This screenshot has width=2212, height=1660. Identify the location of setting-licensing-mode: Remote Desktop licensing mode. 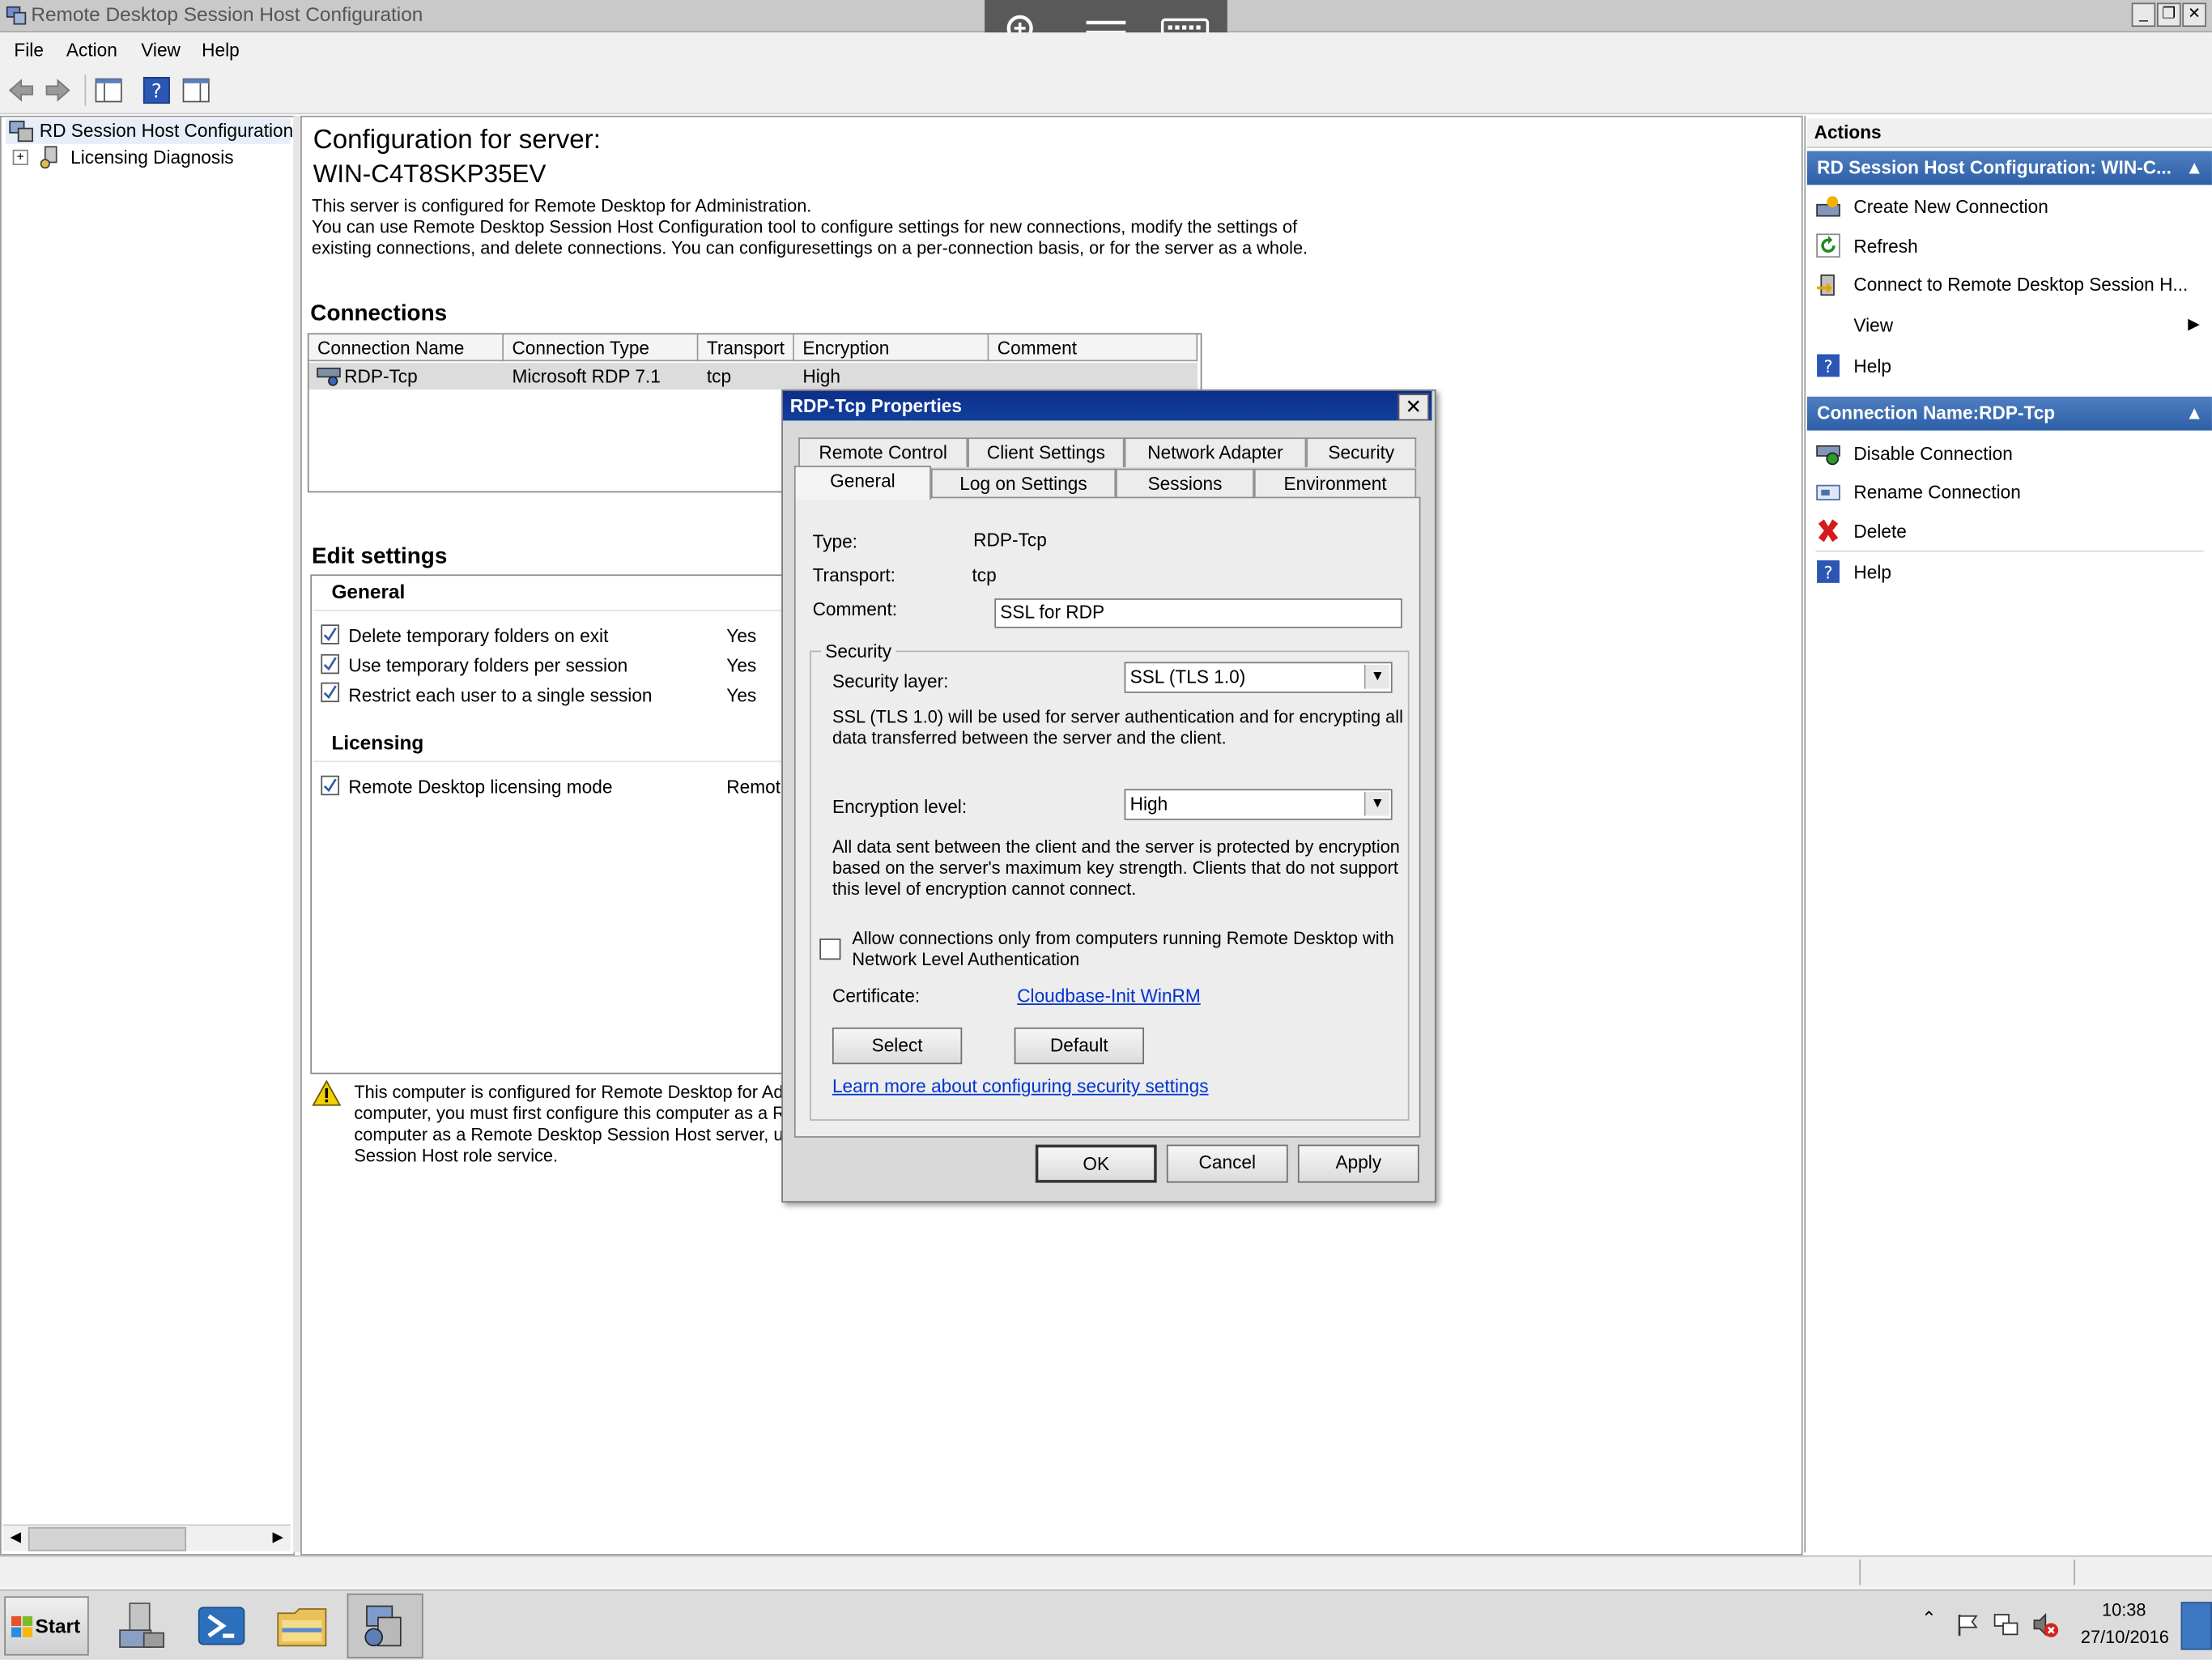
(480, 788).